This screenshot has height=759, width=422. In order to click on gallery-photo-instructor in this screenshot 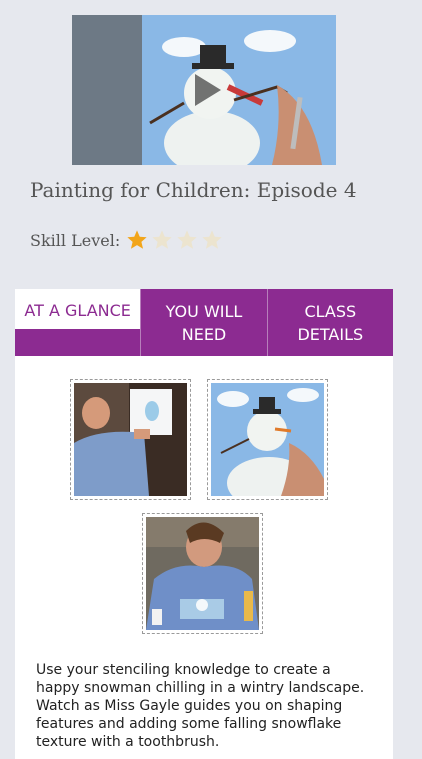, I will do `click(202, 573)`.